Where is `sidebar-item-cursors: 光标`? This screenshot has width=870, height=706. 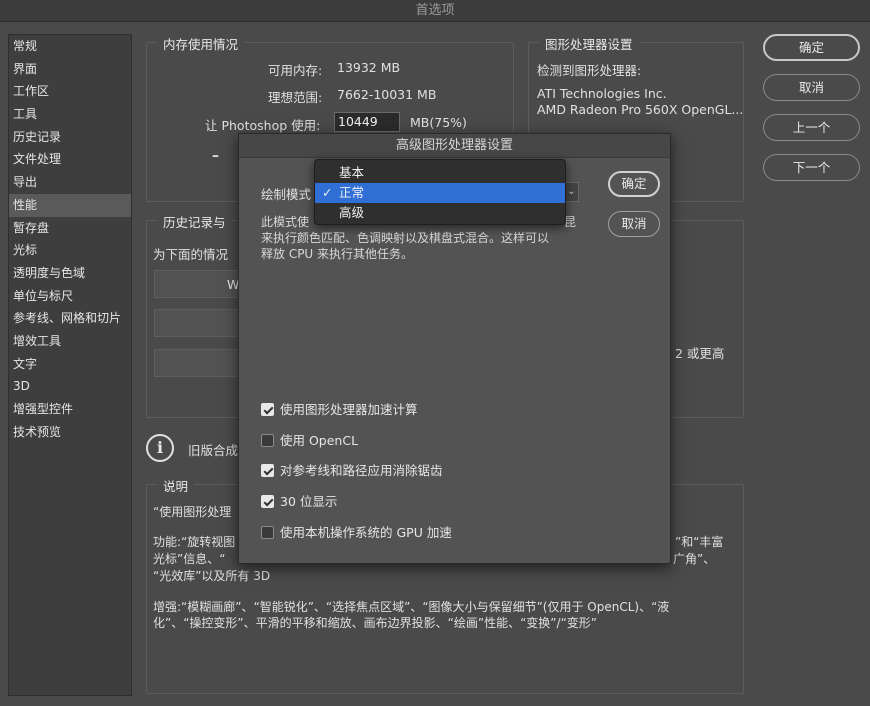 sidebar-item-cursors: 光标 is located at coordinates (70, 250).